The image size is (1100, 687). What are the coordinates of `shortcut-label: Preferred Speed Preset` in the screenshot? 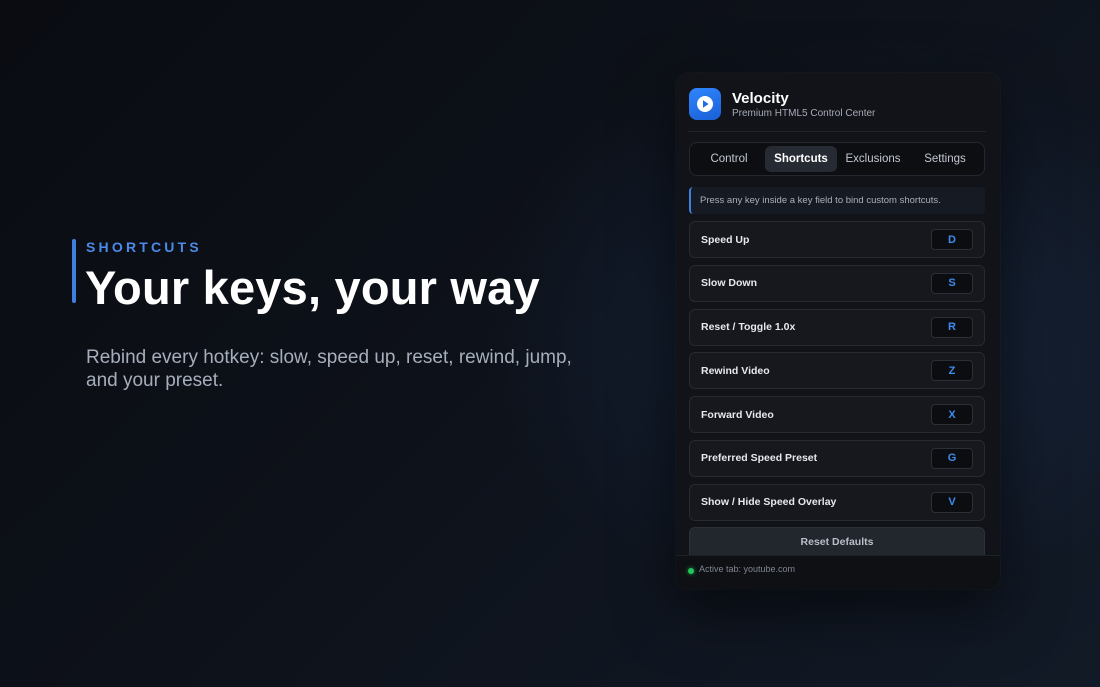 It's located at (759, 458).